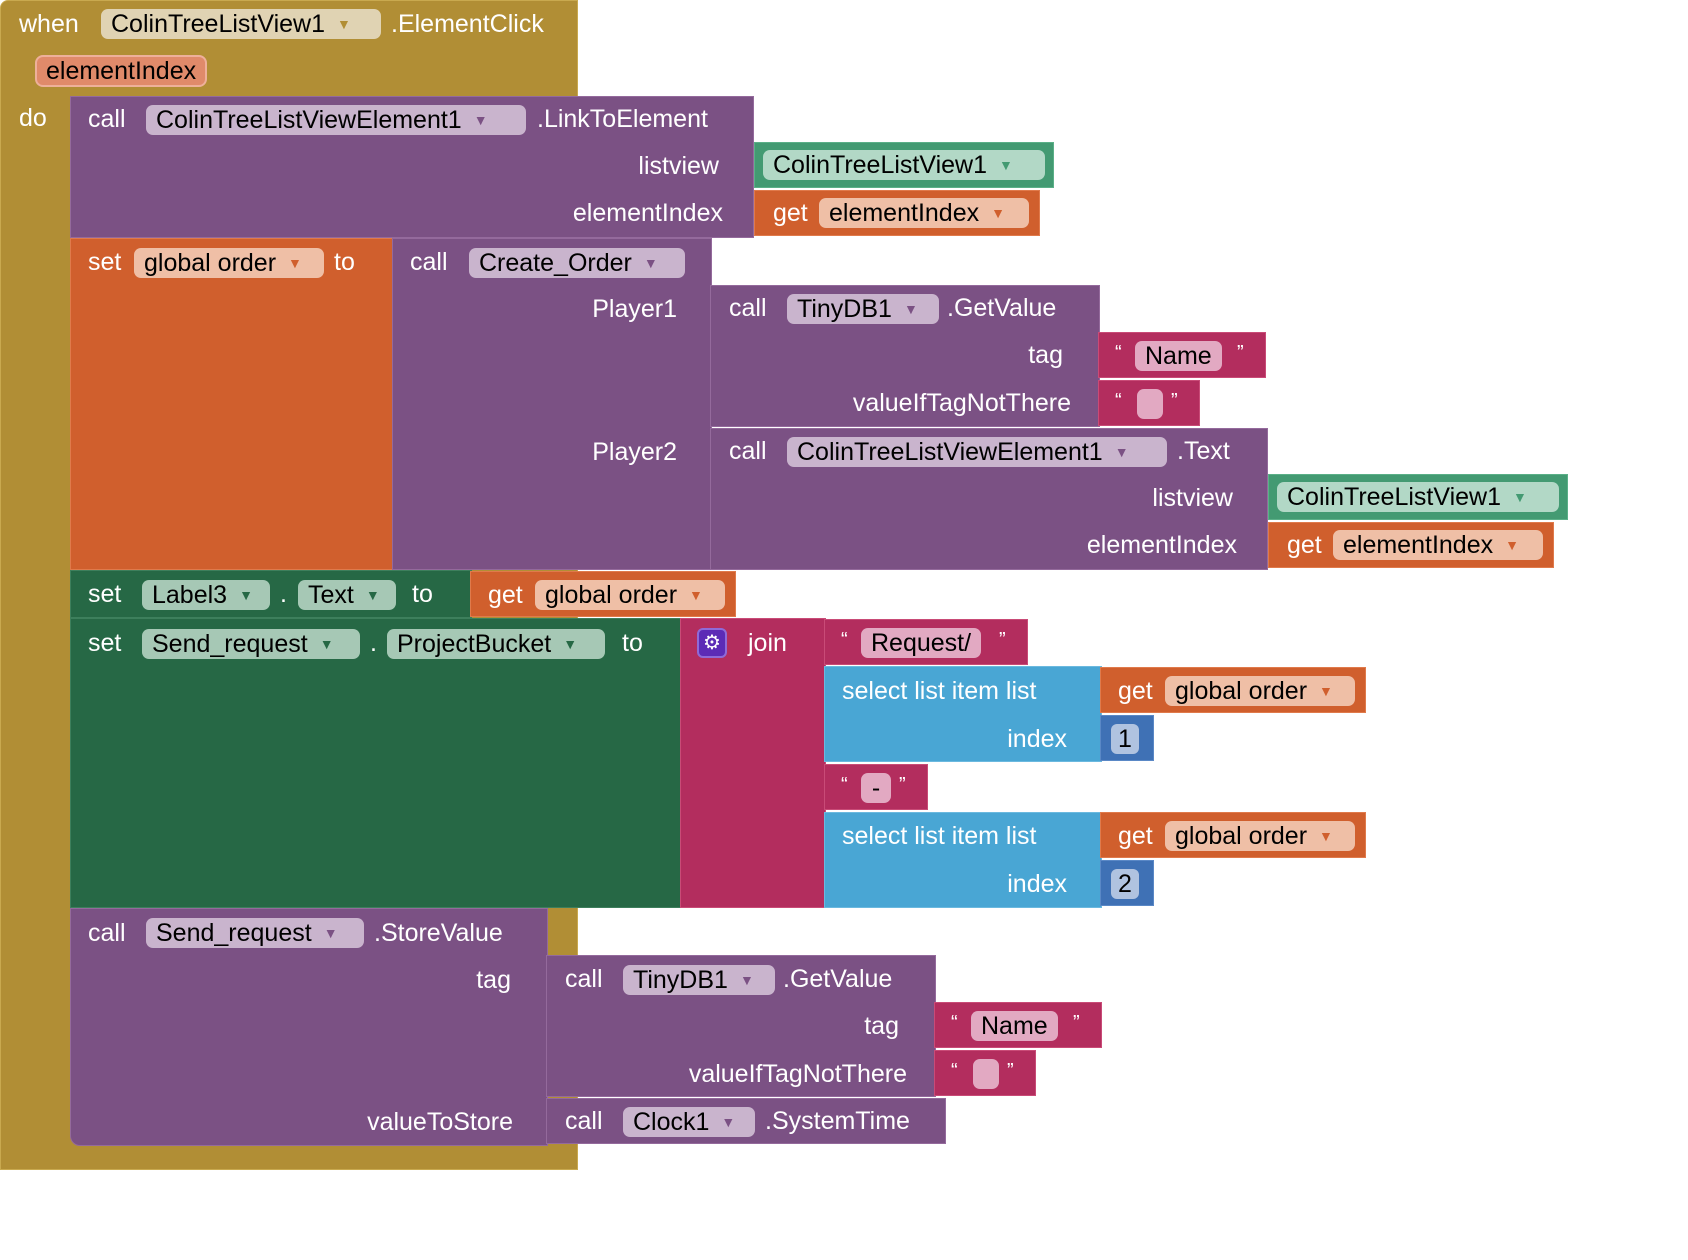 This screenshot has width=1688, height=1260. I want to click on select-list-item-block-1: select list item list index, so click(963, 714).